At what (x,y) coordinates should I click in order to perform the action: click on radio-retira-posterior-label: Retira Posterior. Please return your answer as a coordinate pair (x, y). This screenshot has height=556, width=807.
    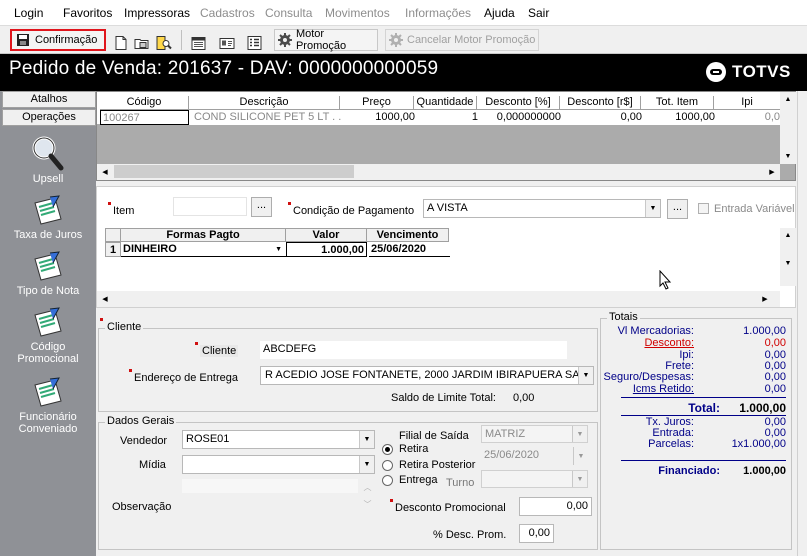
    Looking at the image, I should click on (437, 465).